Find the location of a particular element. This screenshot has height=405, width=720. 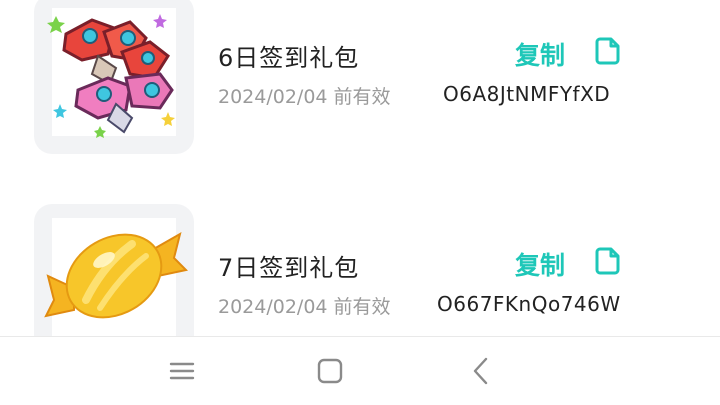

gift-title: 6日签到礼包 is located at coordinates (289, 58).